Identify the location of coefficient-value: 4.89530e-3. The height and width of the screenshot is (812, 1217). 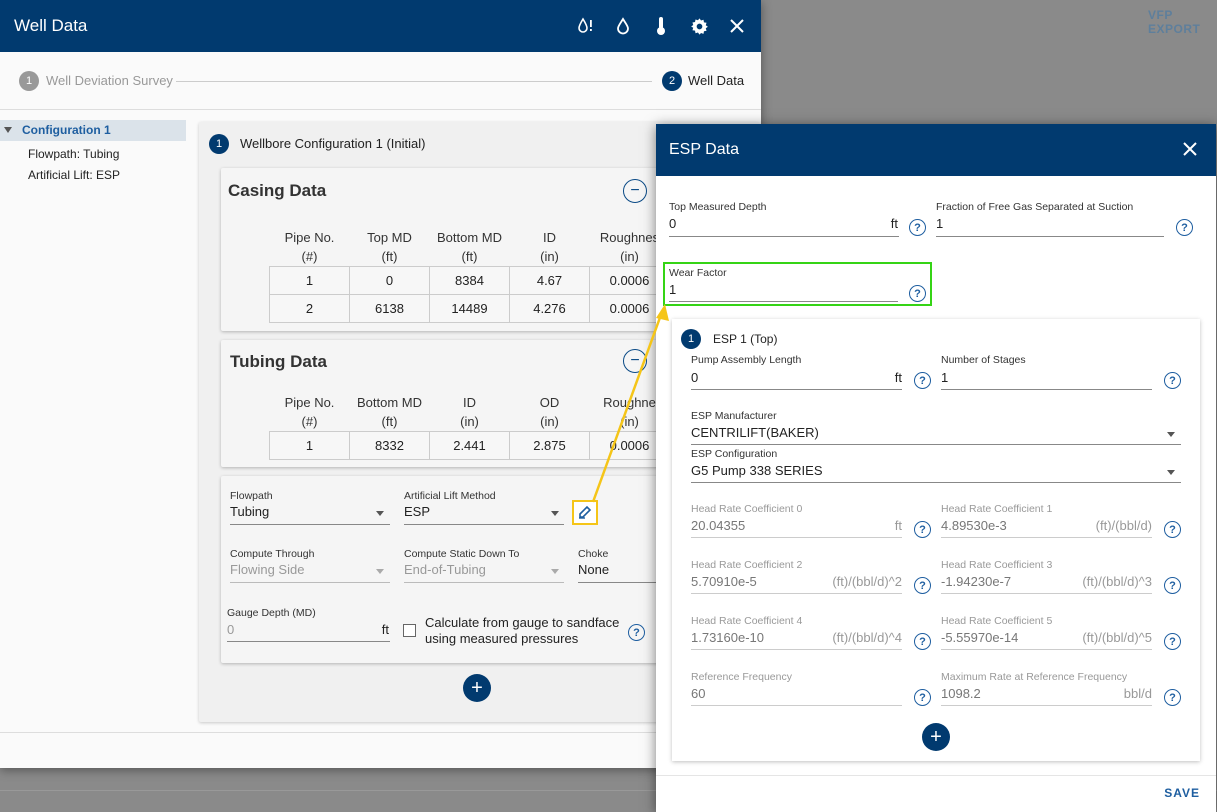
(974, 525).